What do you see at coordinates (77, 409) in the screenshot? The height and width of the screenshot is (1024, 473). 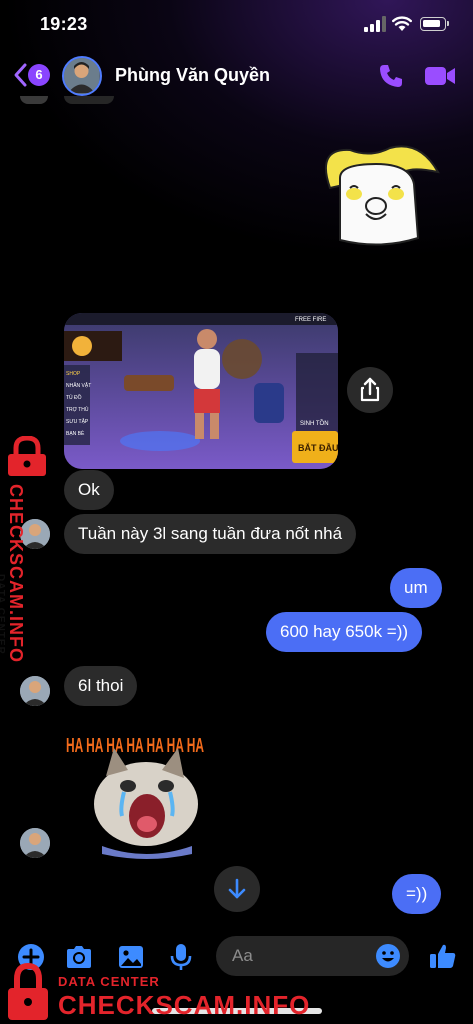 I see `game-menu-item: TRỢ THỦ` at bounding box center [77, 409].